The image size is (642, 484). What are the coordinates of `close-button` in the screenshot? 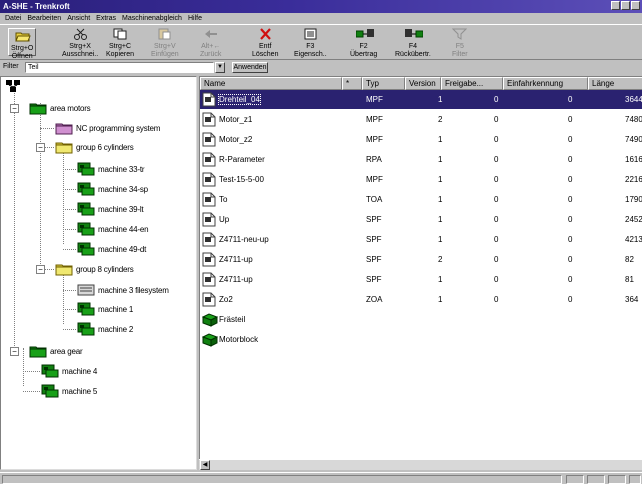 It's located at (635, 5).